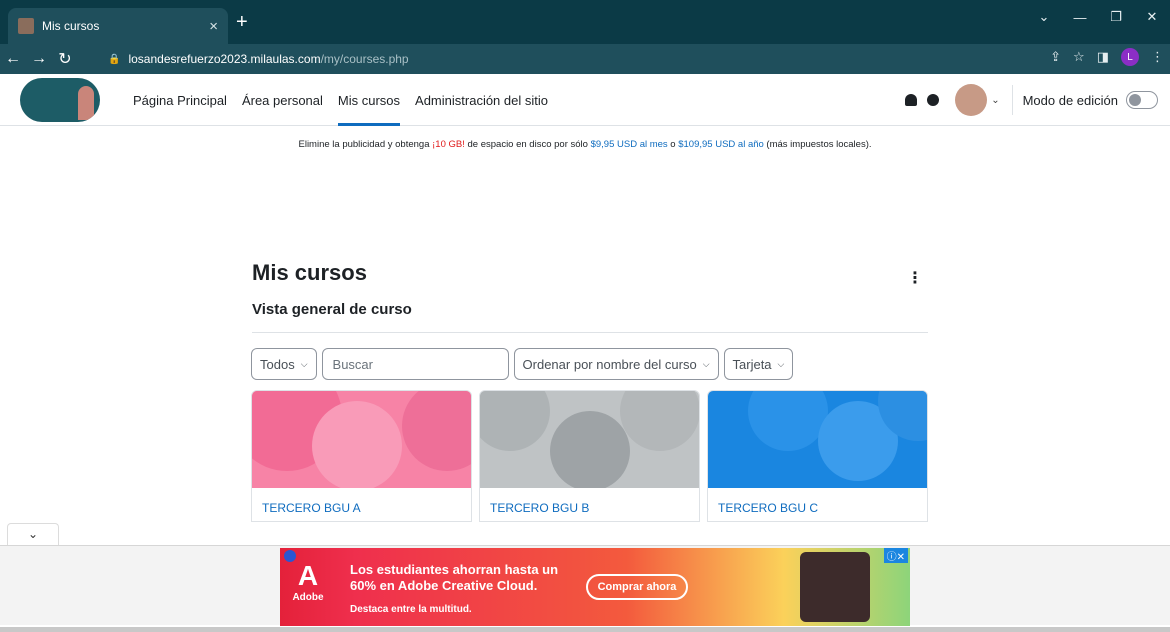 The width and height of the screenshot is (1170, 632). I want to click on bookmark-star-icon: ☆, so click(1079, 57).